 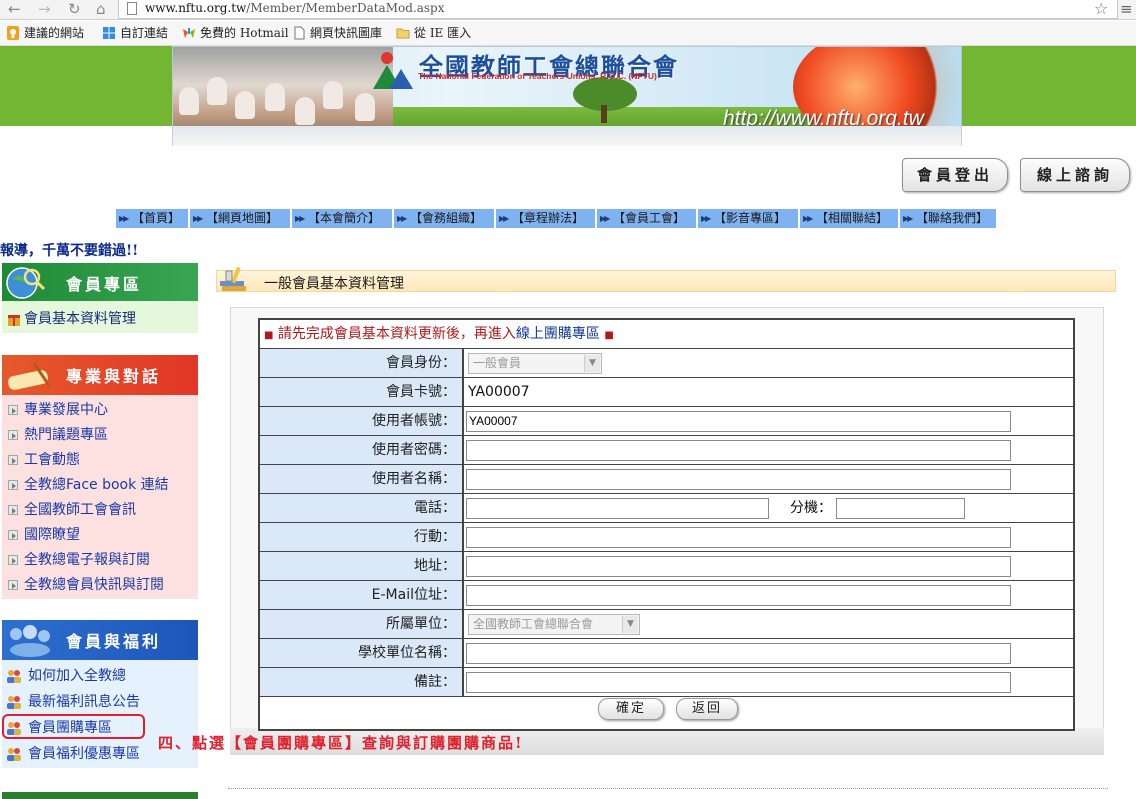 I want to click on sidebar-item-label: 全教總Face book 連結, so click(x=96, y=485).